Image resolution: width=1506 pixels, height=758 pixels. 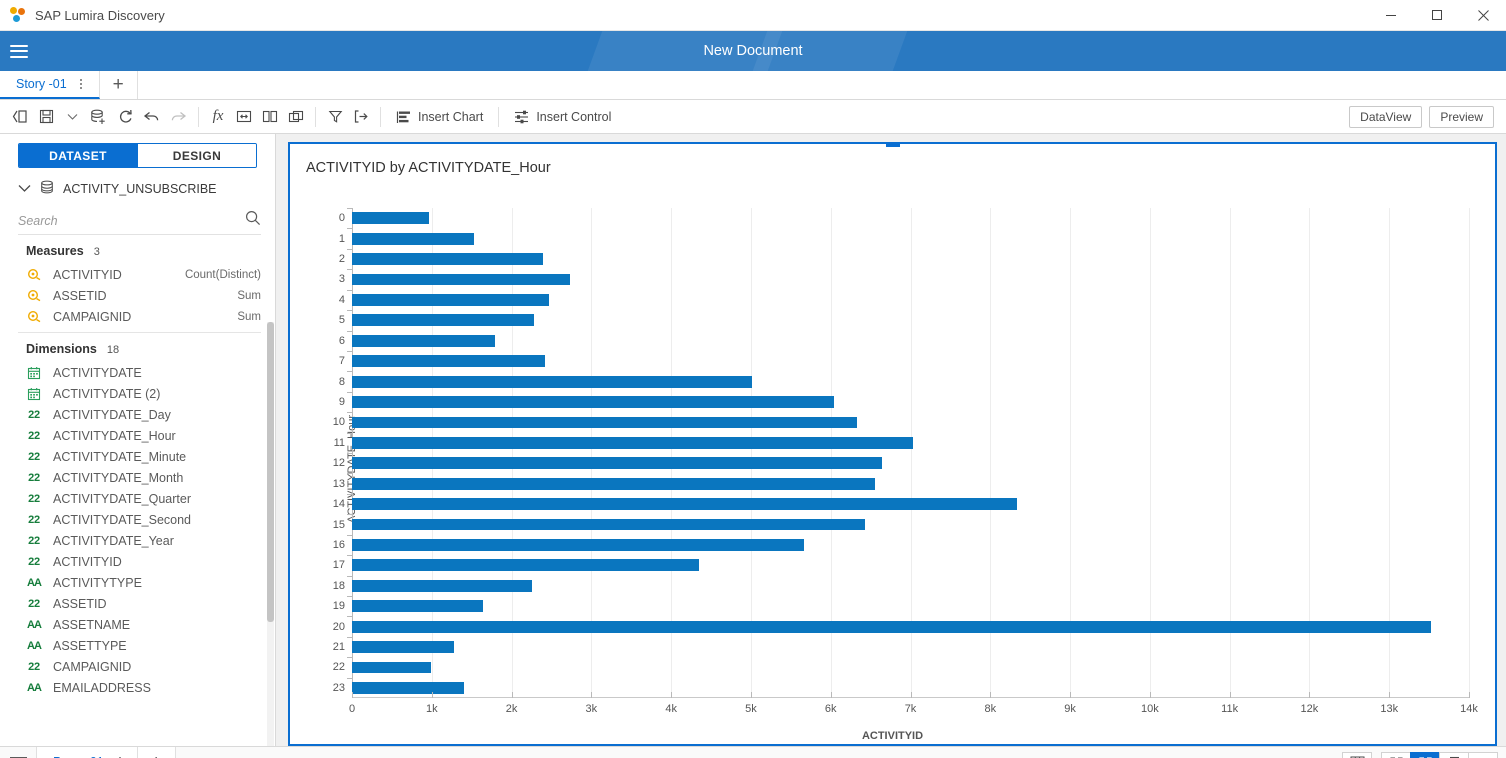 What do you see at coordinates (87, 752) in the screenshot?
I see `page-tab-page-01: Page -01` at bounding box center [87, 752].